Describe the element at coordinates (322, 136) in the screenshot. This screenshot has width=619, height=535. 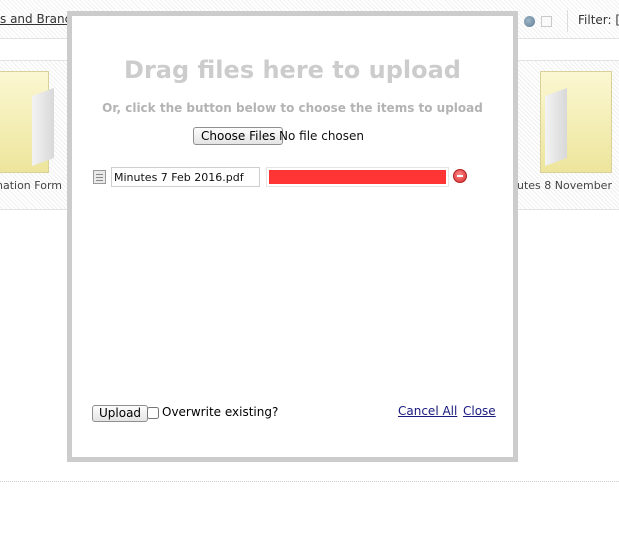
I see `no-file-chosen-text: No file chosen` at that location.